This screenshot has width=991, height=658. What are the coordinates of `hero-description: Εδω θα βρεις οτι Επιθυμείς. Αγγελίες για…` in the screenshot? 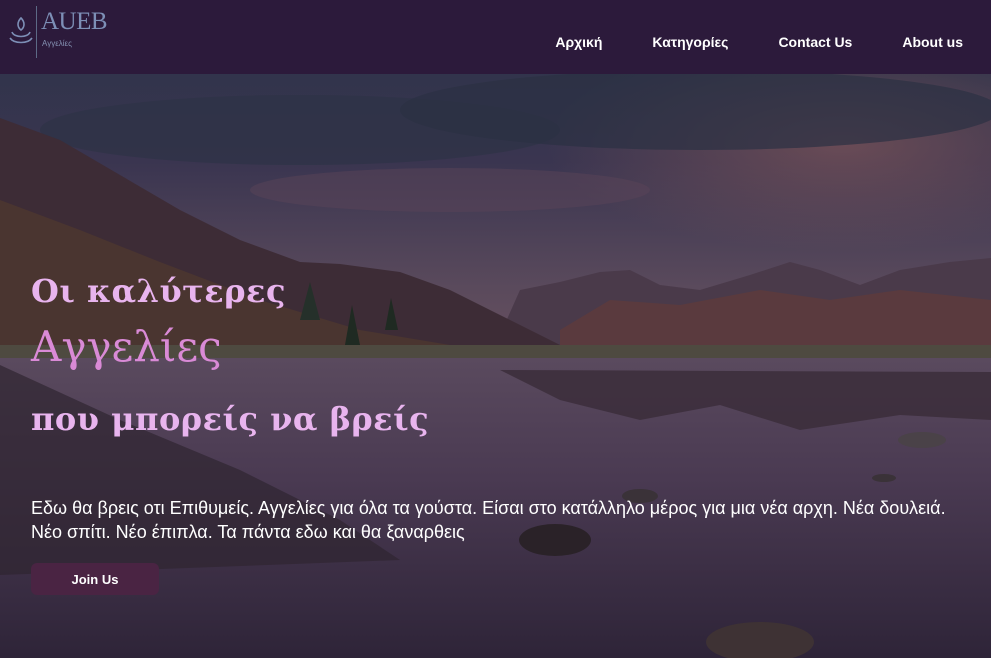 It's located at (488, 520).